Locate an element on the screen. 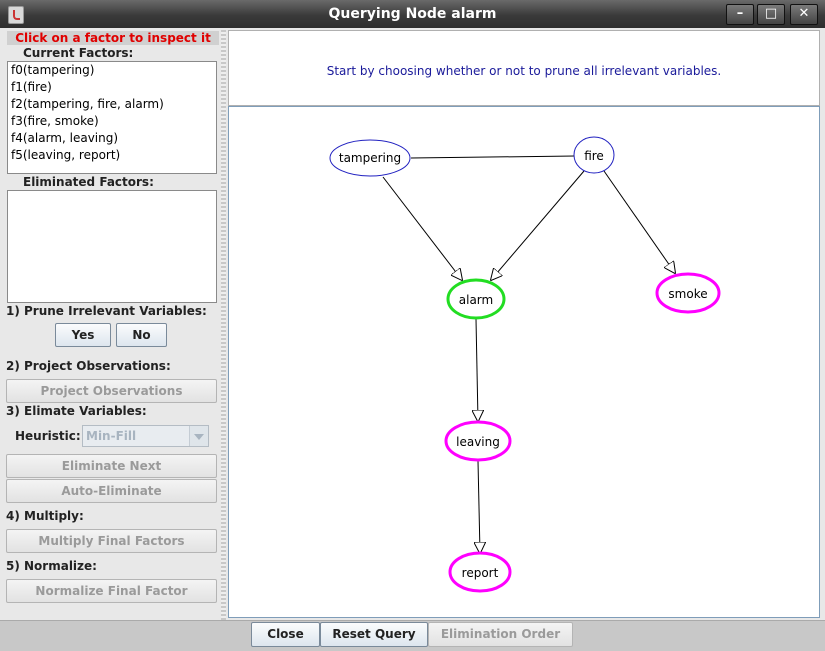 Image resolution: width=825 pixels, height=651 pixels. node-tampering-label: tampering is located at coordinates (370, 158).